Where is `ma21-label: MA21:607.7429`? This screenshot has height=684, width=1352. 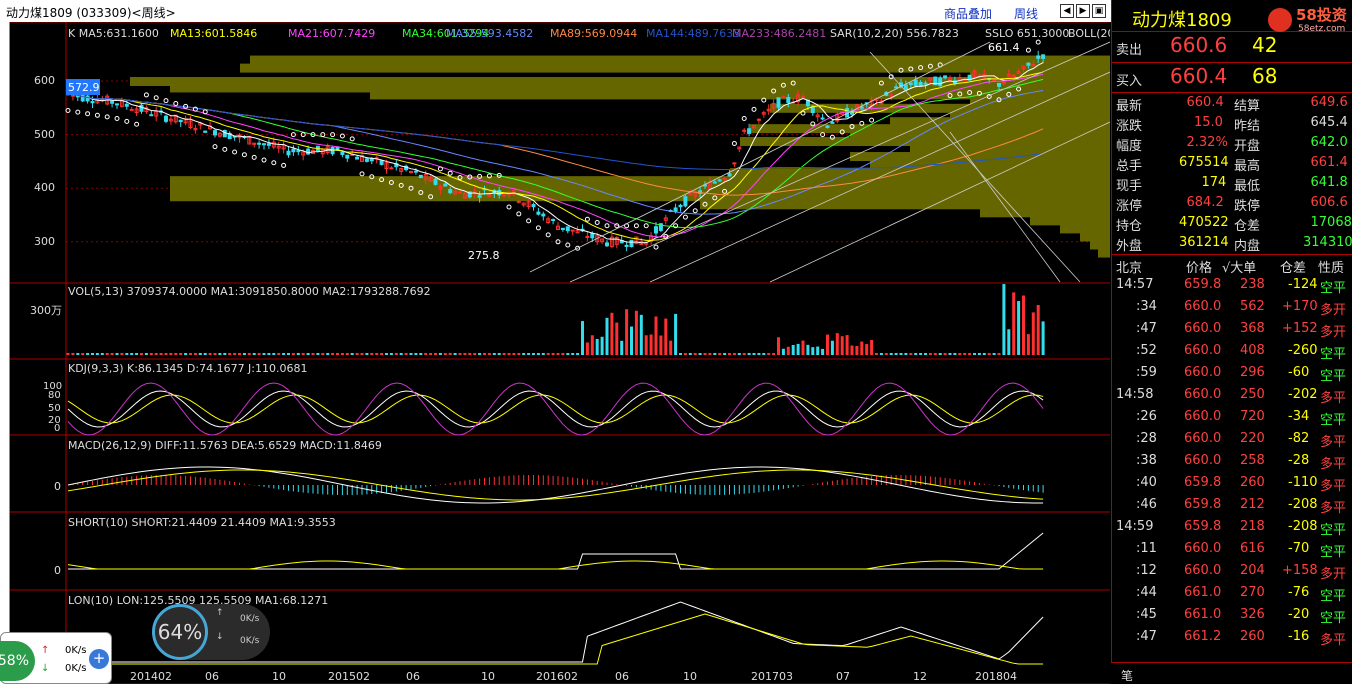
ma21-label: MA21:607.7429 is located at coordinates (331, 33).